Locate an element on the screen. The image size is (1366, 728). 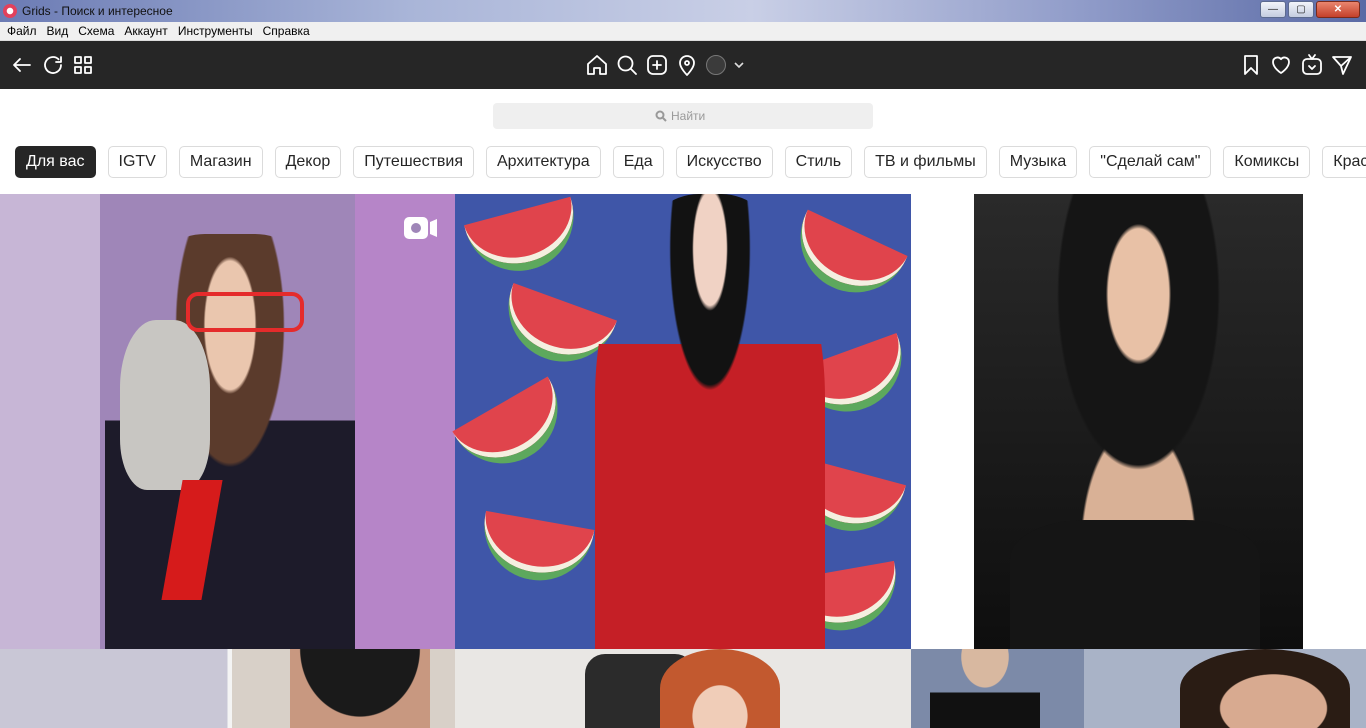
grid-icon is located at coordinates (83, 65).